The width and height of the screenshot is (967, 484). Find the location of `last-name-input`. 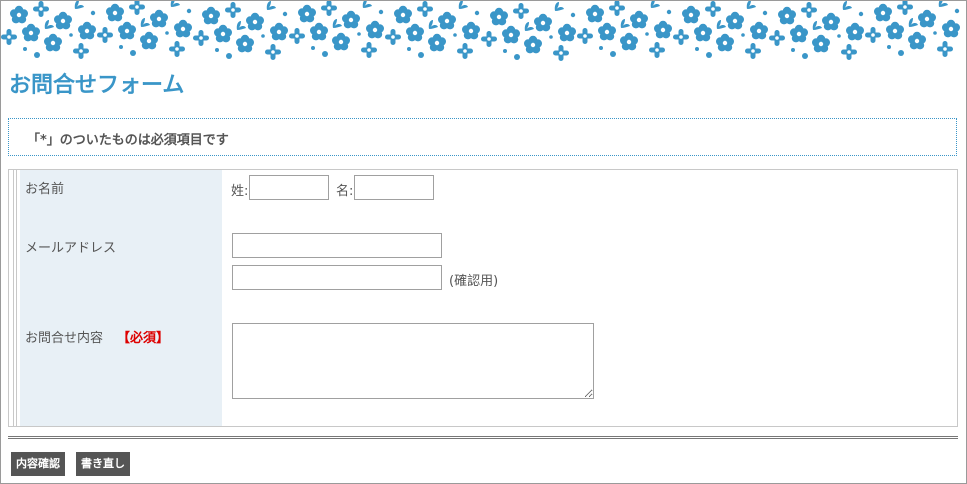

last-name-input is located at coordinates (289, 187).